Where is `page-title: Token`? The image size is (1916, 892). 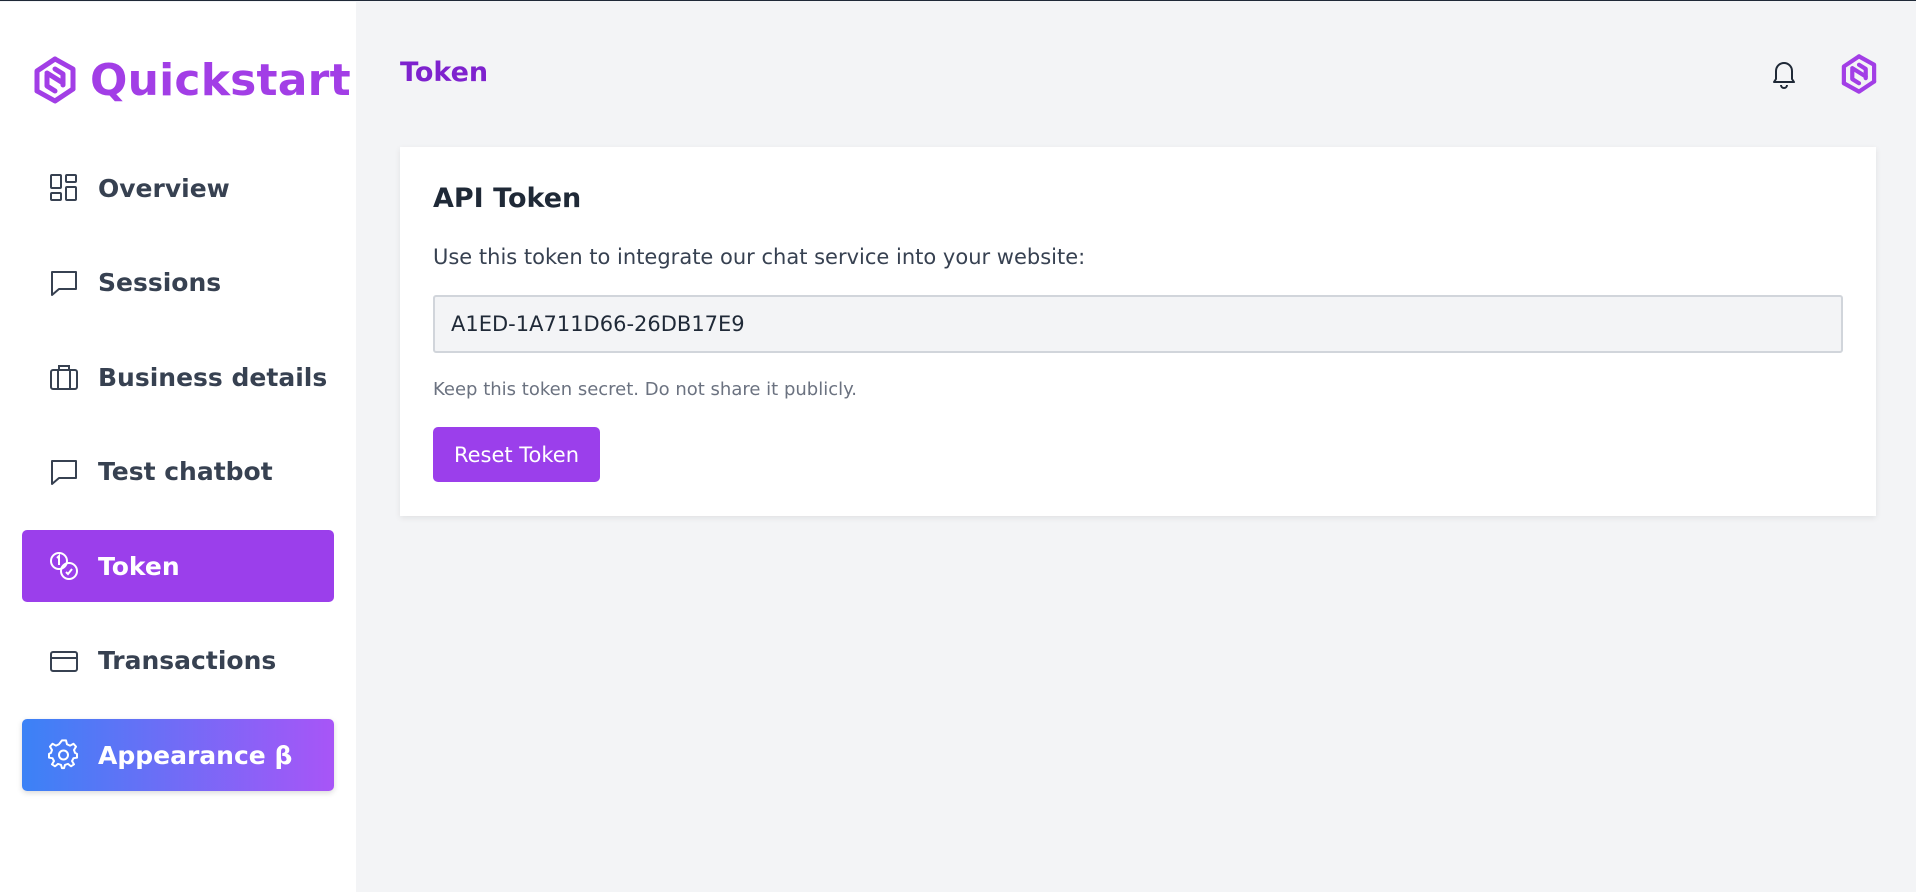 page-title: Token is located at coordinates (444, 72).